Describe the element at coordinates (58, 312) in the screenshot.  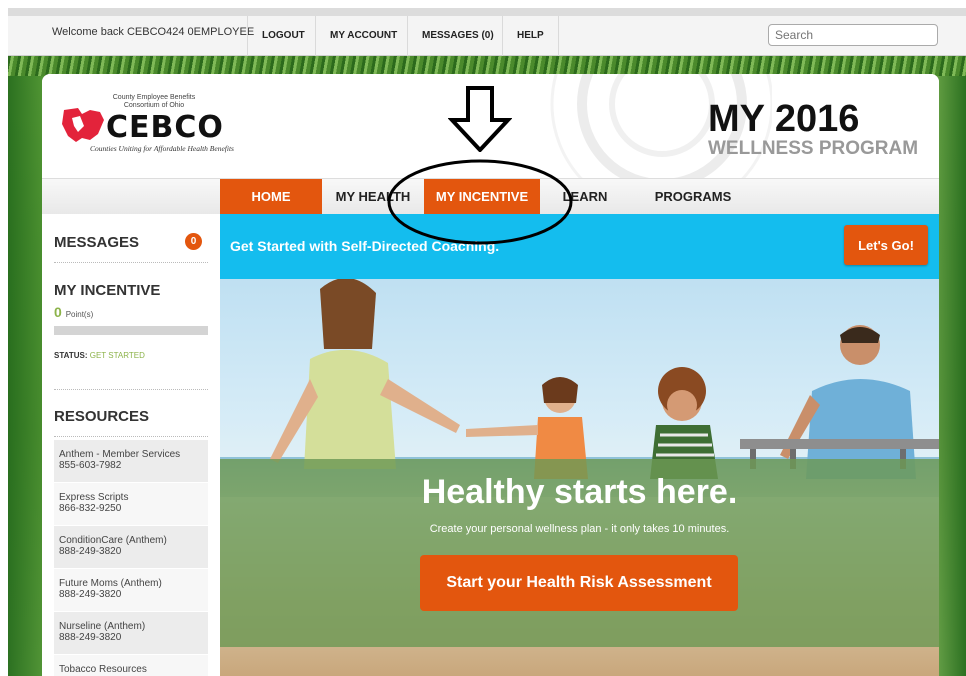
I see `points-value: 0` at that location.